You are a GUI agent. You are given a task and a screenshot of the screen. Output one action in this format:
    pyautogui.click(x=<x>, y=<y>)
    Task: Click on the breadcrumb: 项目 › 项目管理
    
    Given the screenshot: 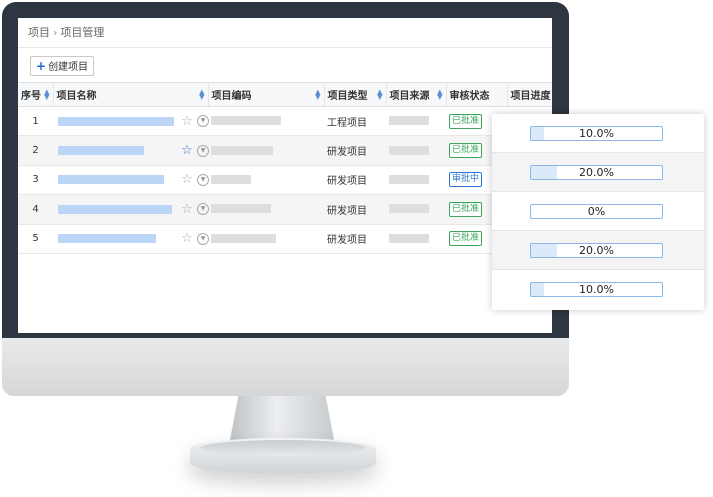 What is the action you would take?
    pyautogui.click(x=285, y=33)
    